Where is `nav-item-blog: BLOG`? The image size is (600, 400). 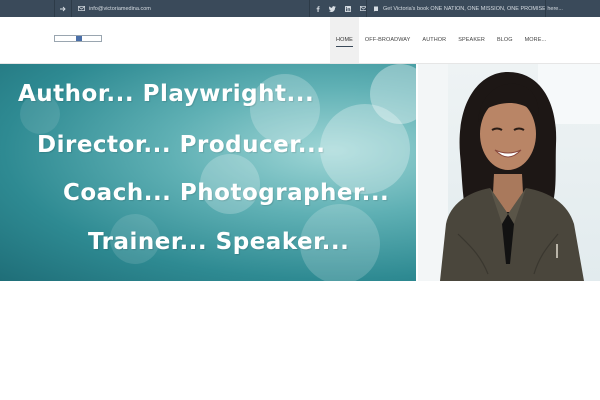 nav-item-blog: BLOG is located at coordinates (505, 40).